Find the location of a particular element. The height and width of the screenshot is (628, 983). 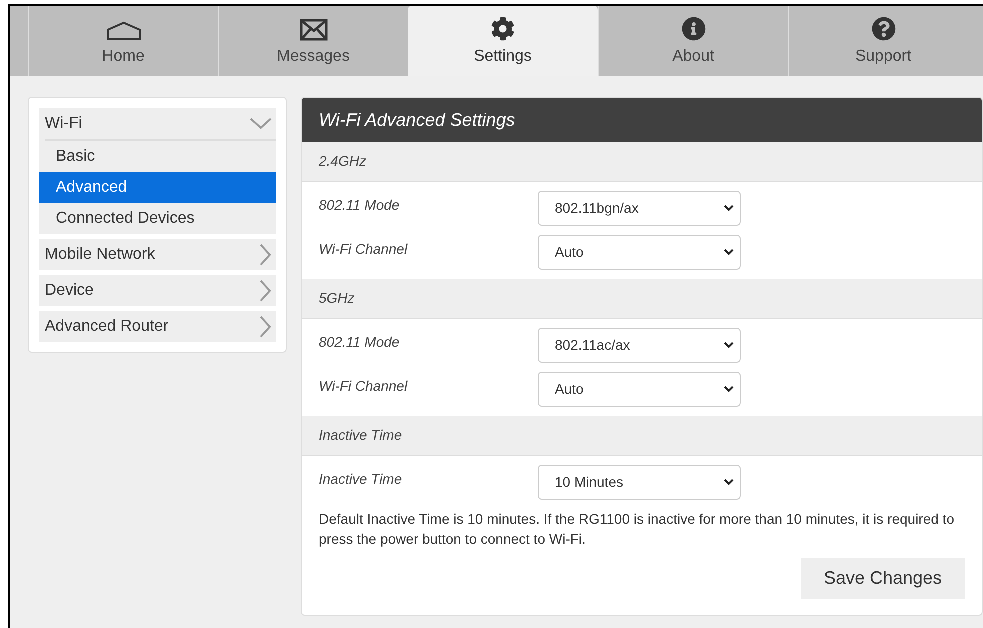

sidebar-subitem: Advanced is located at coordinates (157, 187).